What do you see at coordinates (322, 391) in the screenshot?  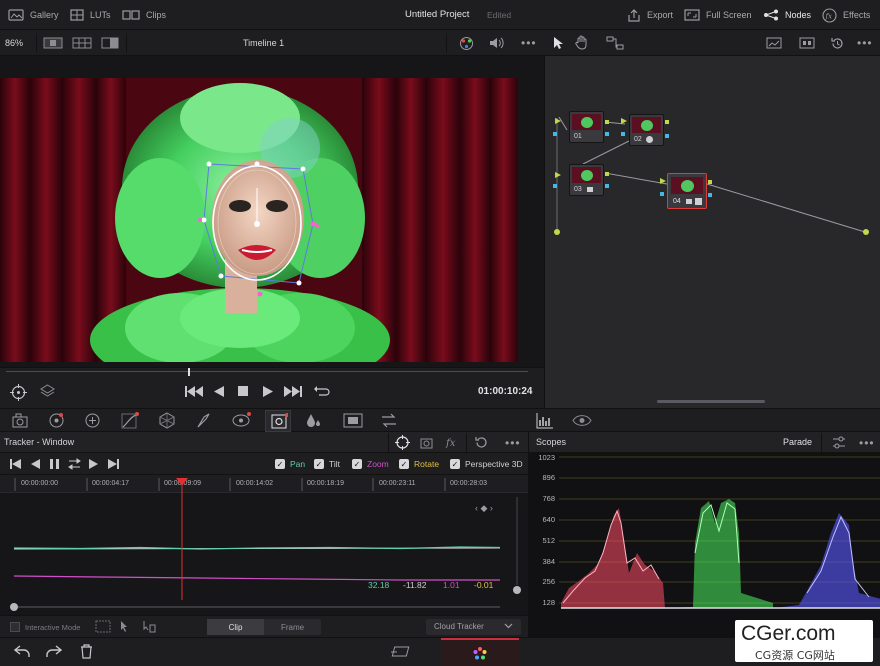 I see `loop-icon` at bounding box center [322, 391].